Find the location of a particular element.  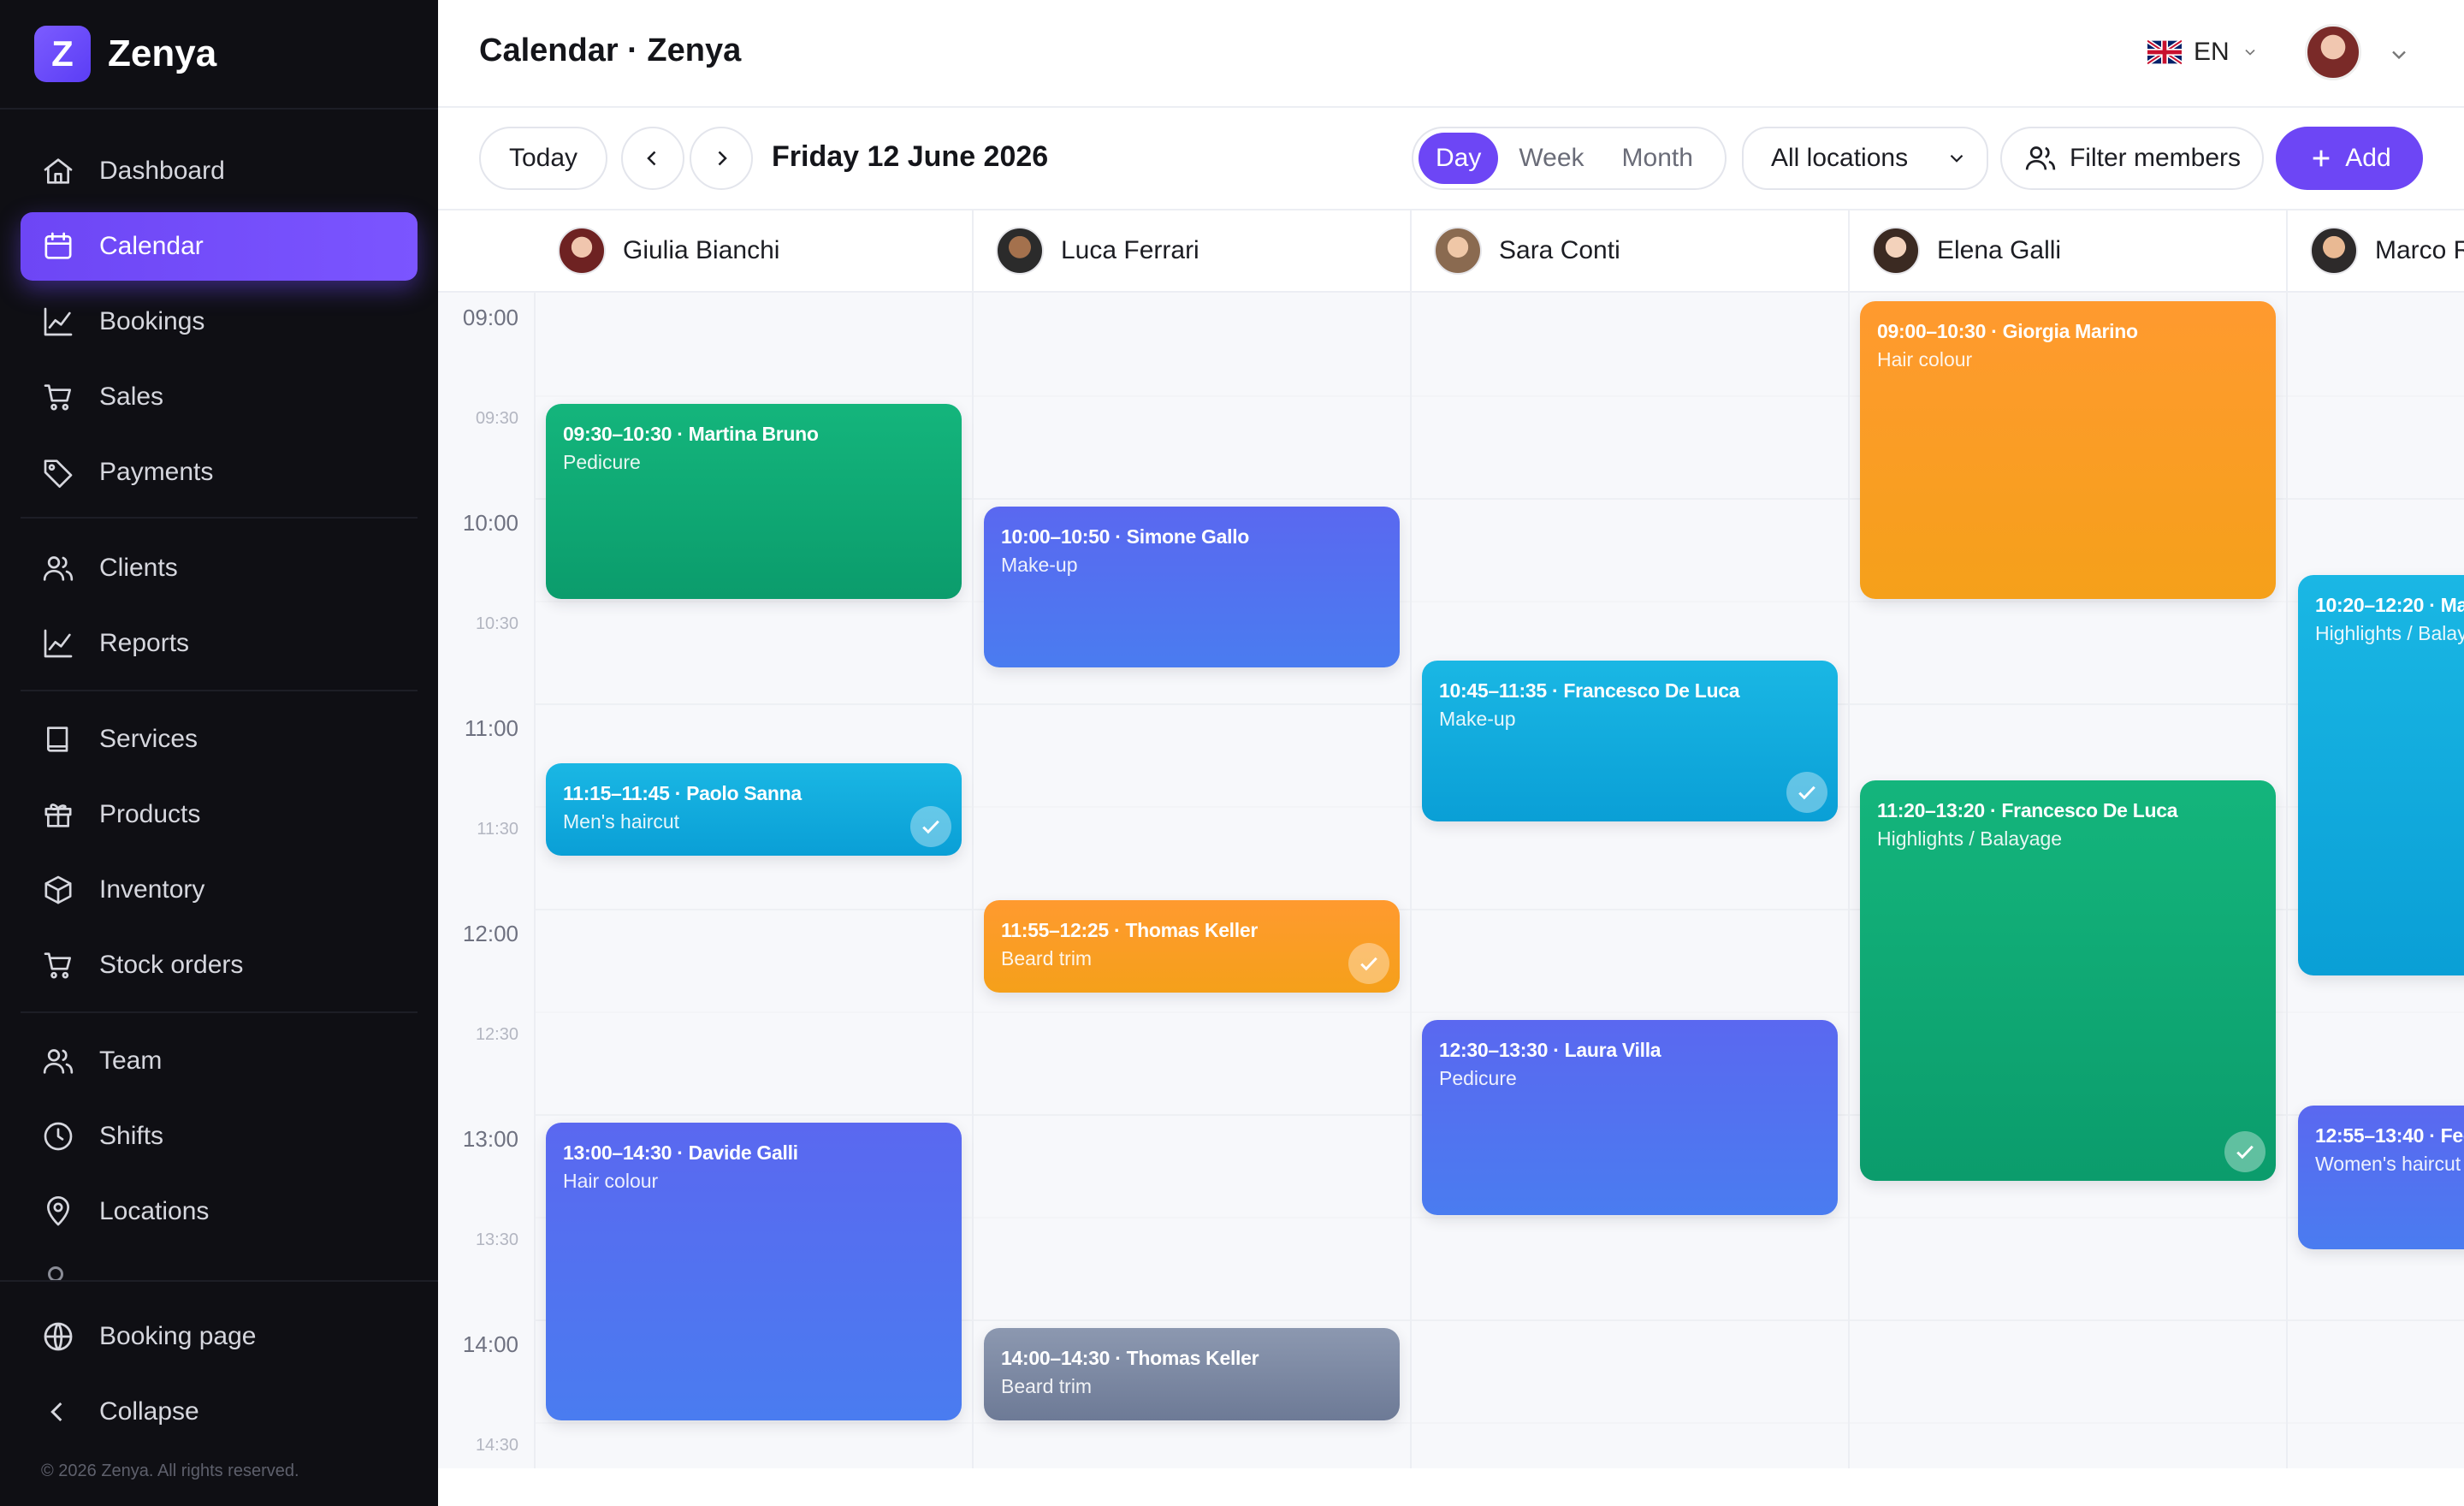

calendar-icon is located at coordinates (58, 246).